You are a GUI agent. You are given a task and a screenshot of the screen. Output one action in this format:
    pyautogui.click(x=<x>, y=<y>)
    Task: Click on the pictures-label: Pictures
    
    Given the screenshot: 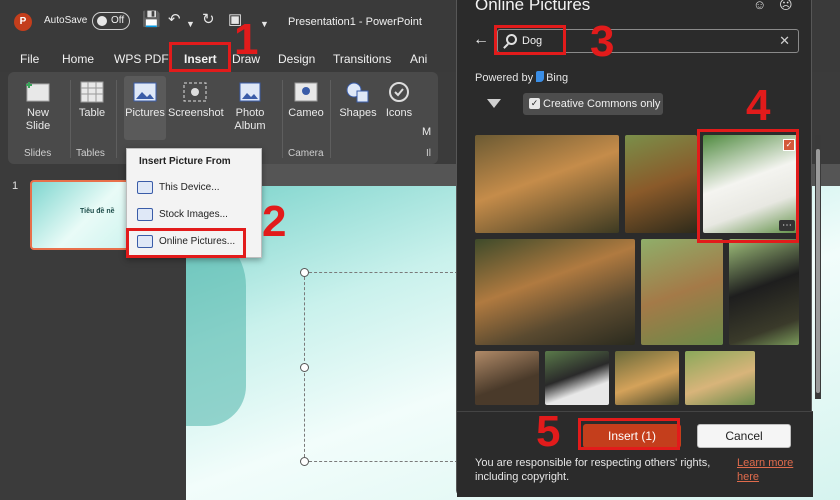 What is the action you would take?
    pyautogui.click(x=145, y=113)
    